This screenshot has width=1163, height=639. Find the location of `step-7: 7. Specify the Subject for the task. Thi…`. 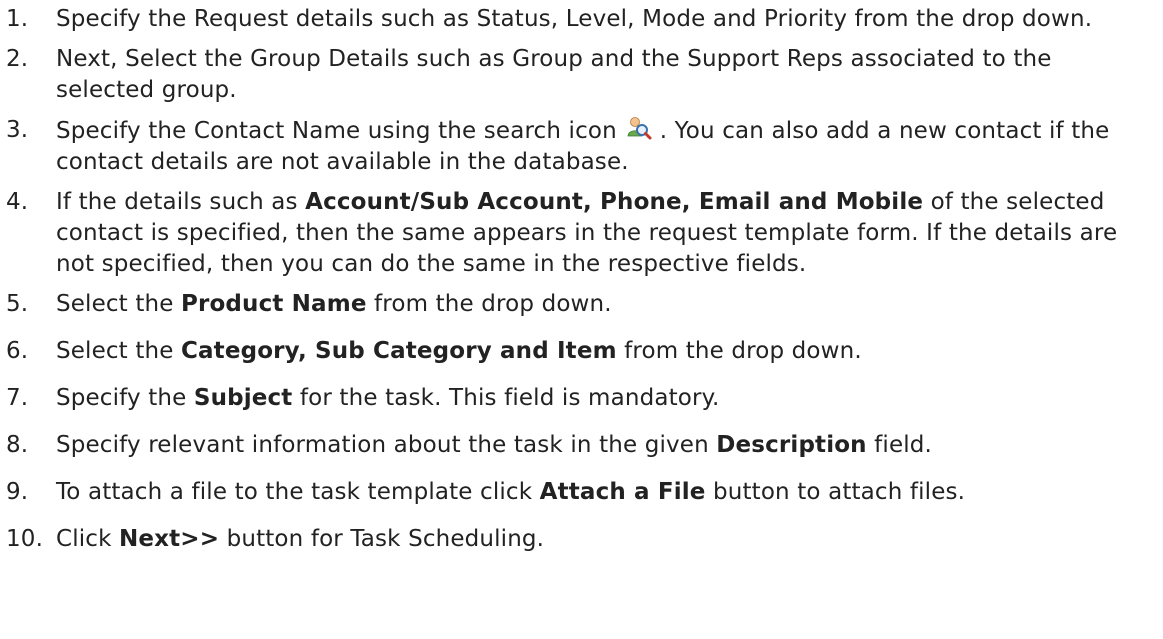

step-7: 7. Specify the Subject for the task. Thi… is located at coordinates (581, 398).